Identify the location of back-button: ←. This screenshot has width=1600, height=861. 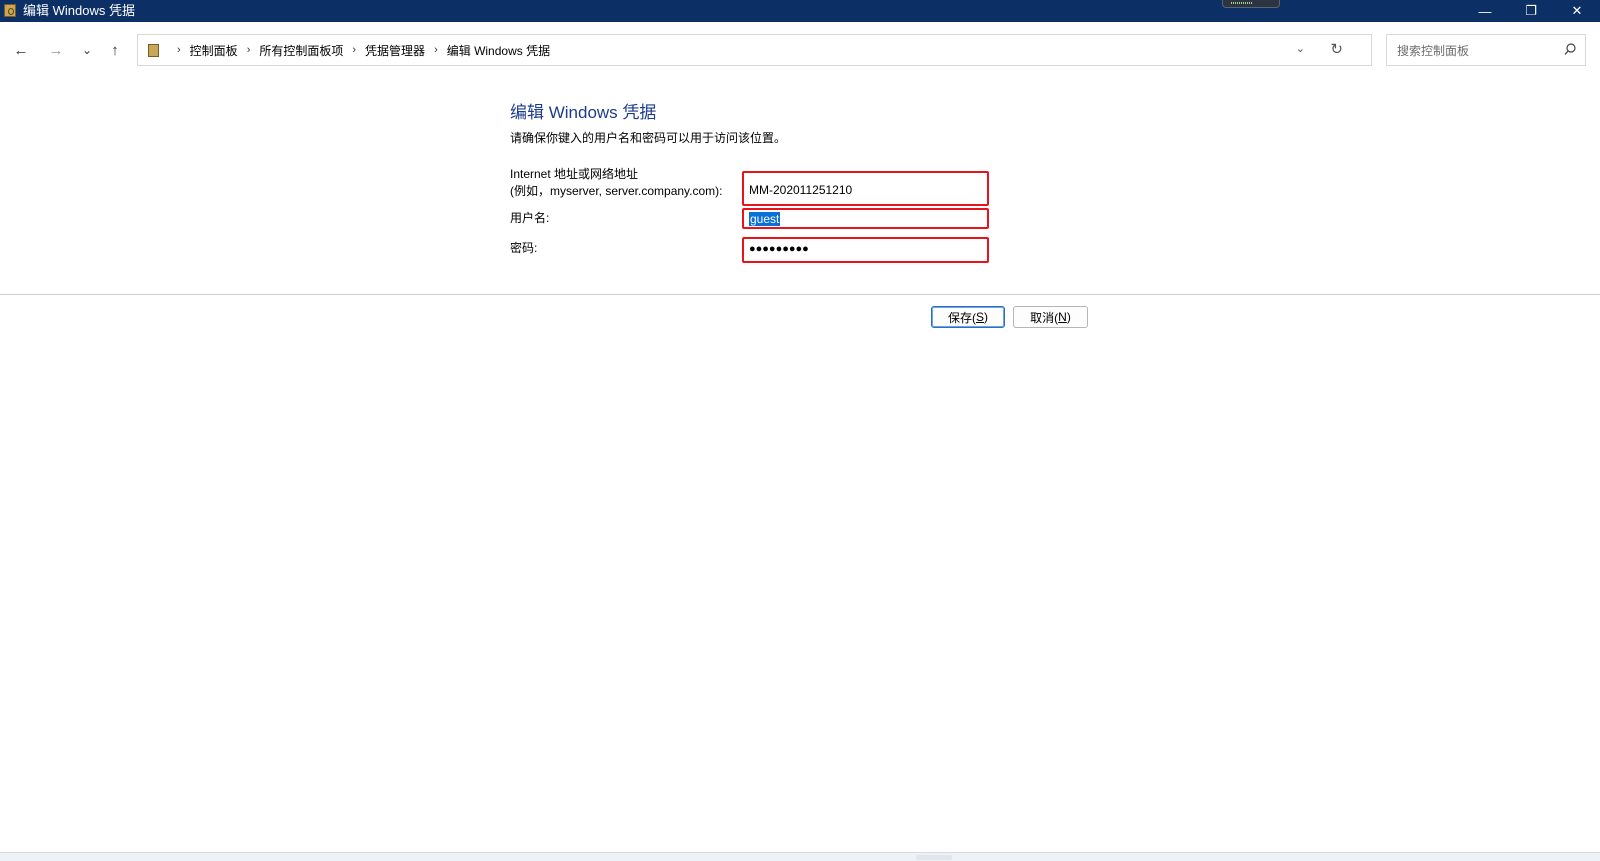
(21, 50).